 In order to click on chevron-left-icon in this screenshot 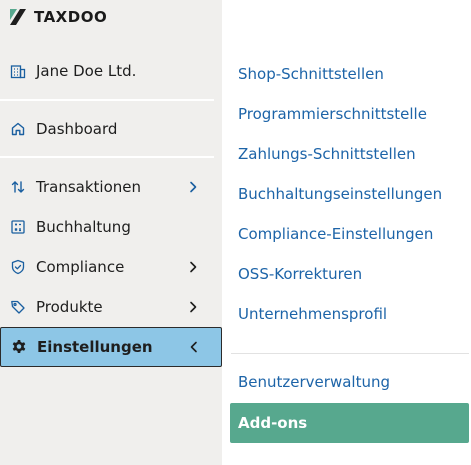, I will do `click(194, 347)`.